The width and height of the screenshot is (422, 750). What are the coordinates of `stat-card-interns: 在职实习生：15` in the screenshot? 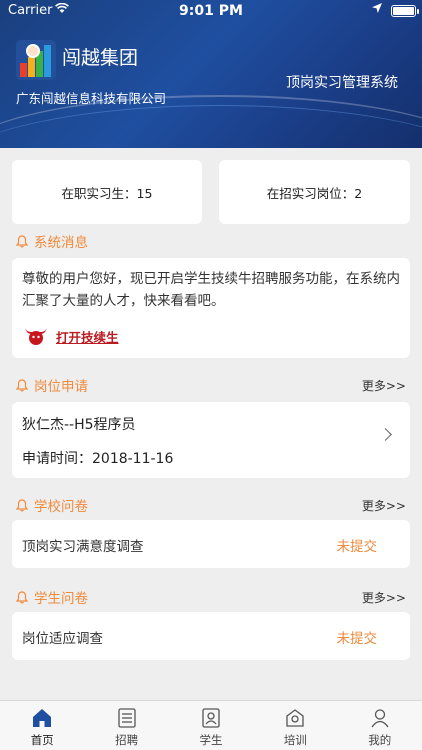 It's located at (107, 192).